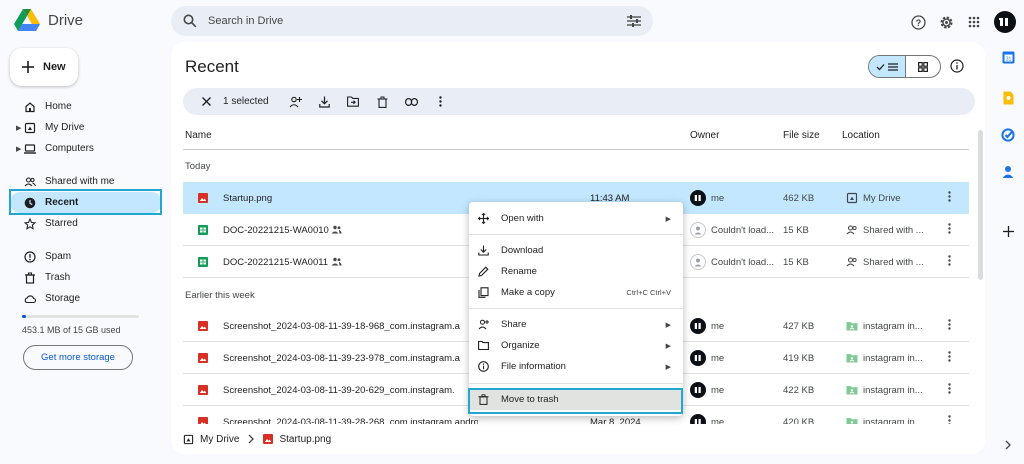  I want to click on add-person-icon, so click(295, 101).